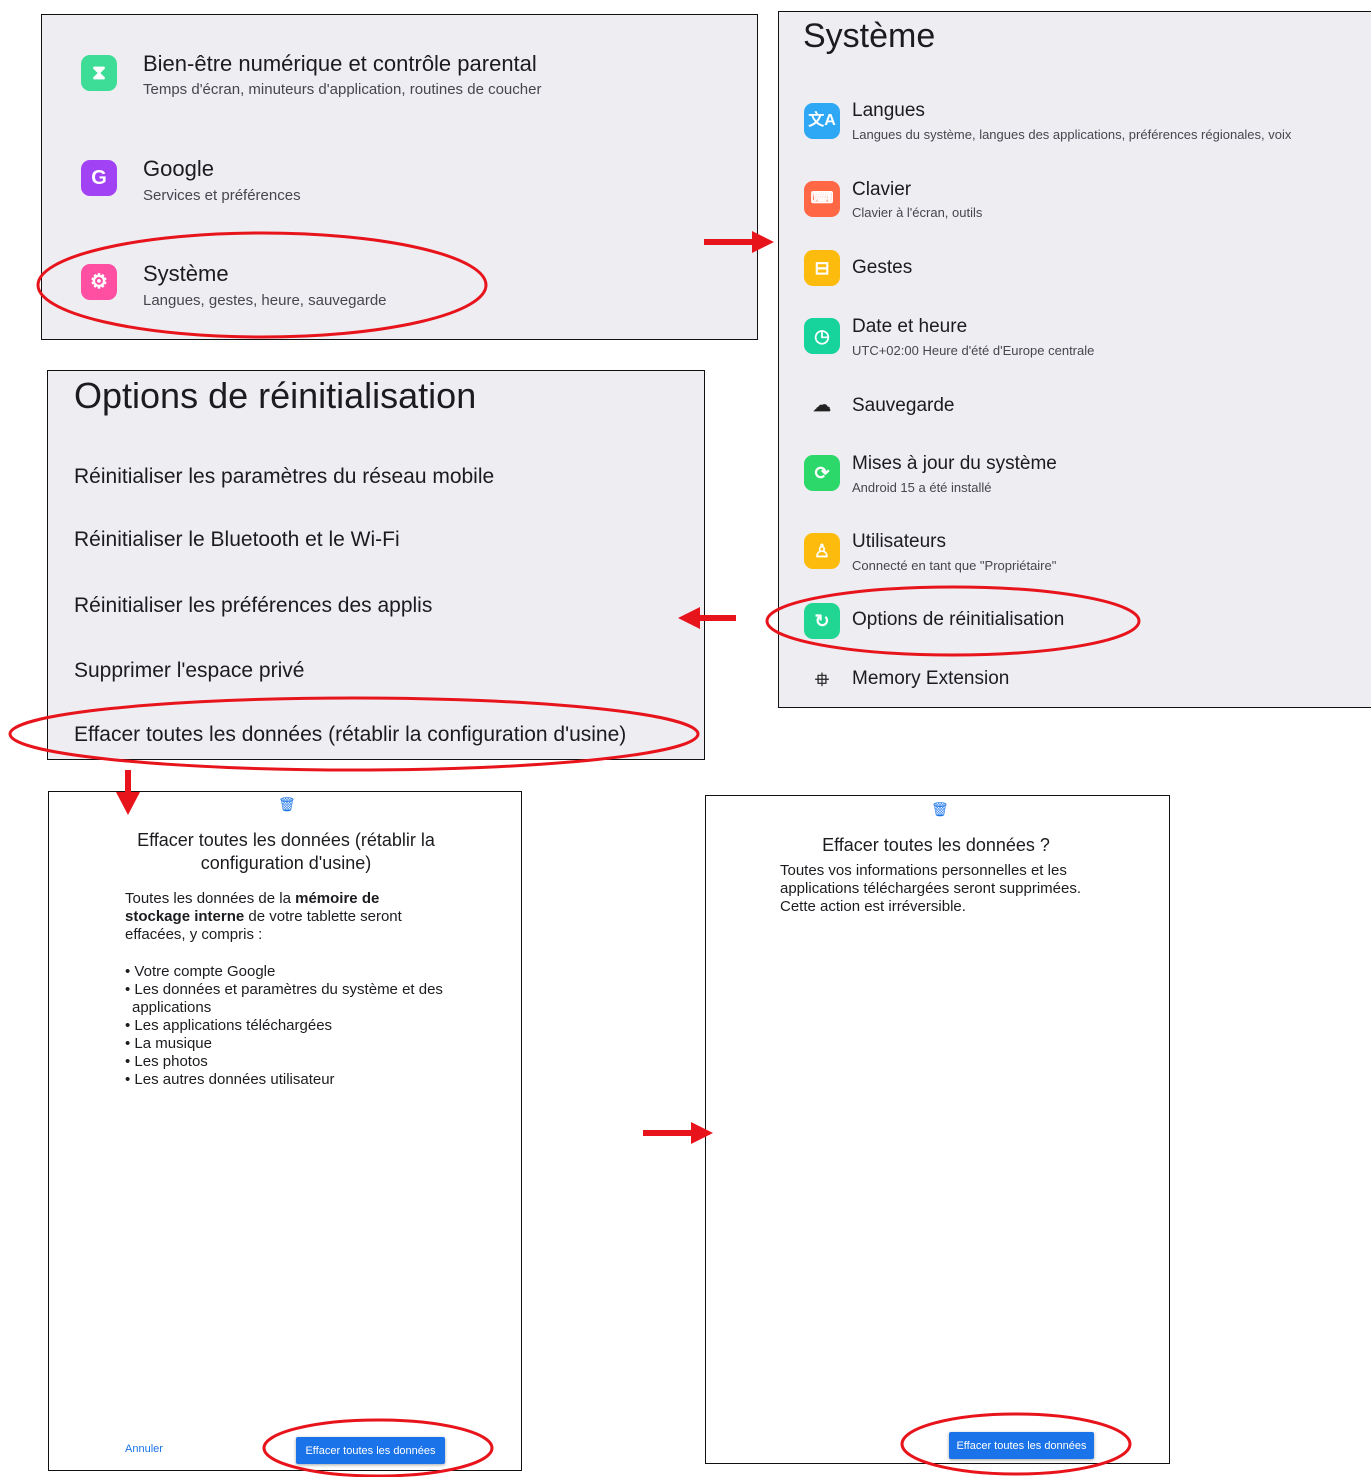 The height and width of the screenshot is (1477, 1371). I want to click on page-title: Options de réinitialisation, so click(275, 395).